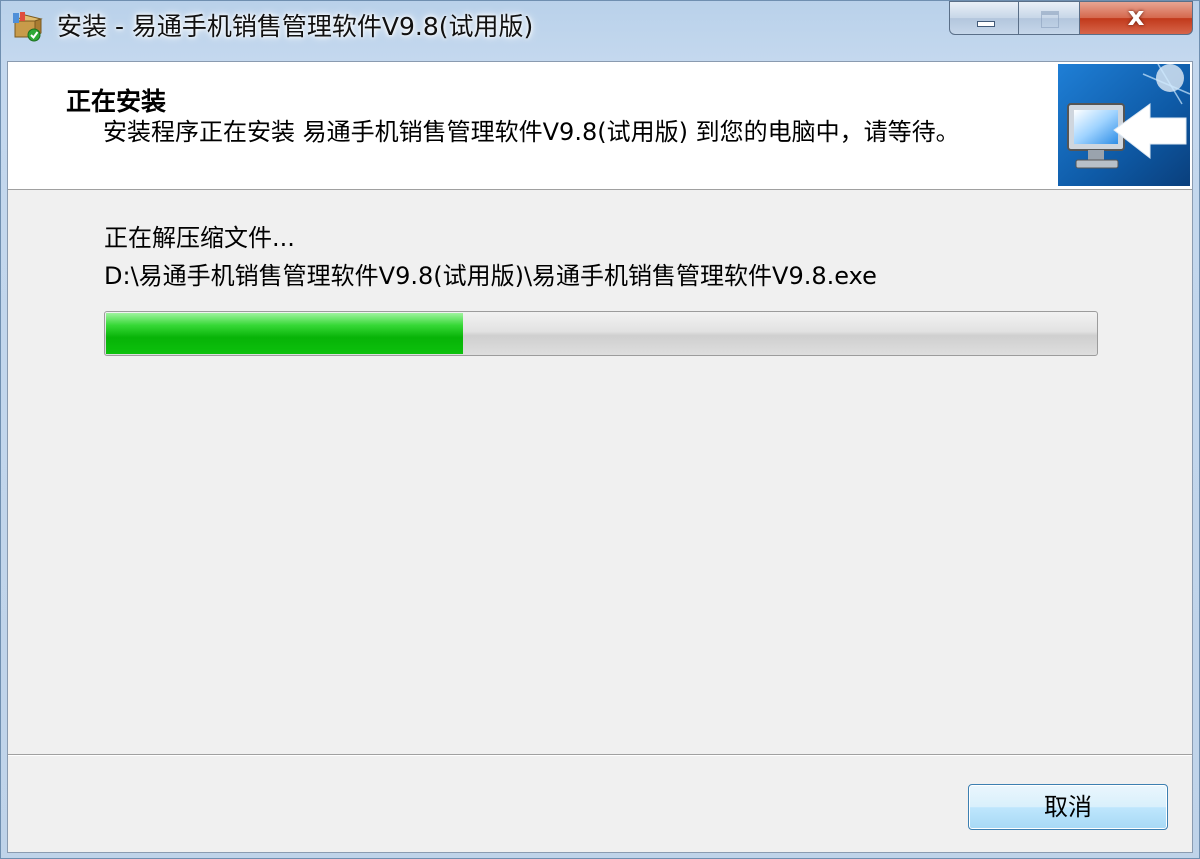  What do you see at coordinates (285, 333) in the screenshot?
I see `progress-fill` at bounding box center [285, 333].